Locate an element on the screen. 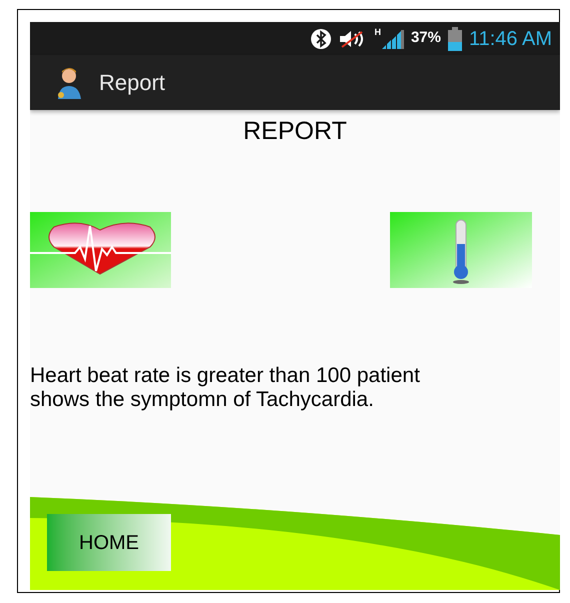 The height and width of the screenshot is (603, 570). home-button: HOME is located at coordinates (109, 542).